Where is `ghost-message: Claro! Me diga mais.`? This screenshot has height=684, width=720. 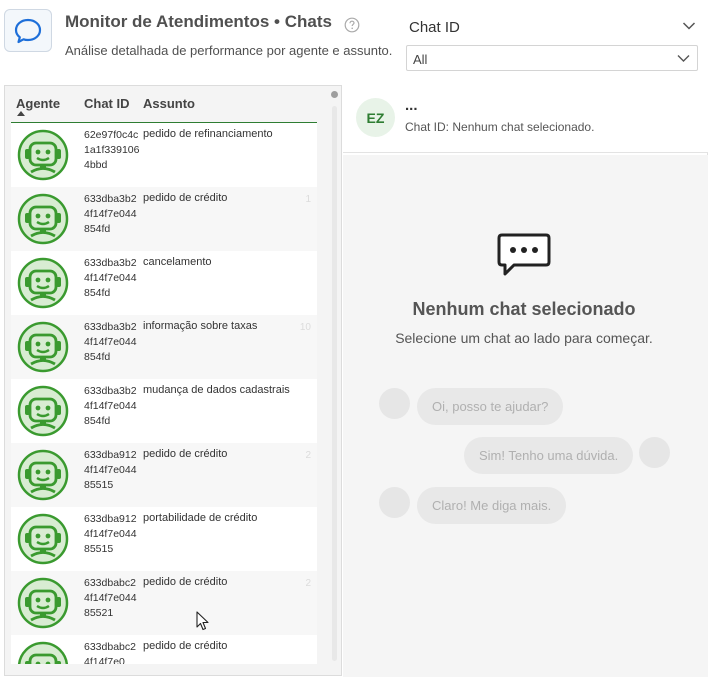
ghost-message: Claro! Me diga mais. is located at coordinates (492, 505).